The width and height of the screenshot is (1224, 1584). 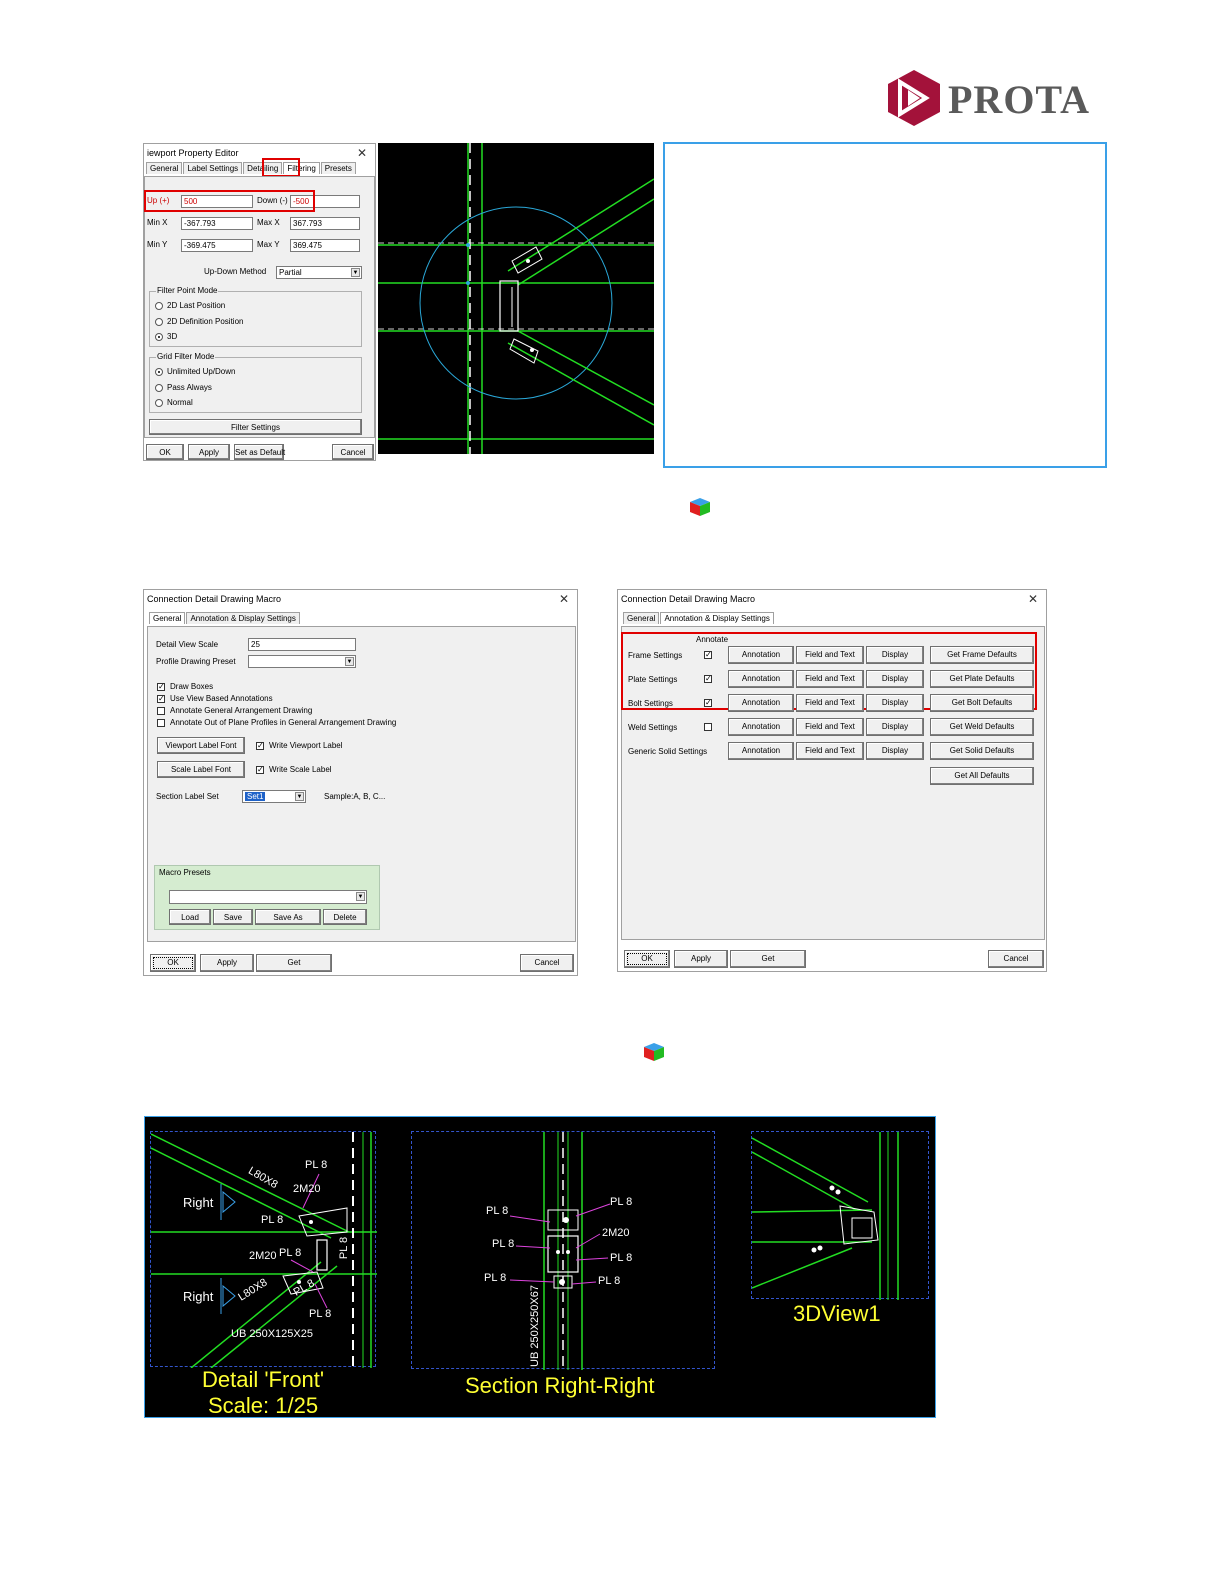 I want to click on delete-button: Delete, so click(x=345, y=917).